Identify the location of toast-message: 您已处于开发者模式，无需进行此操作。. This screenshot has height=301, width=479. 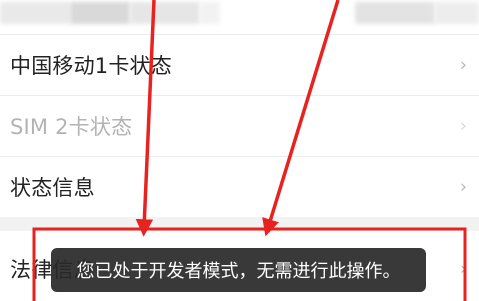
(238, 271).